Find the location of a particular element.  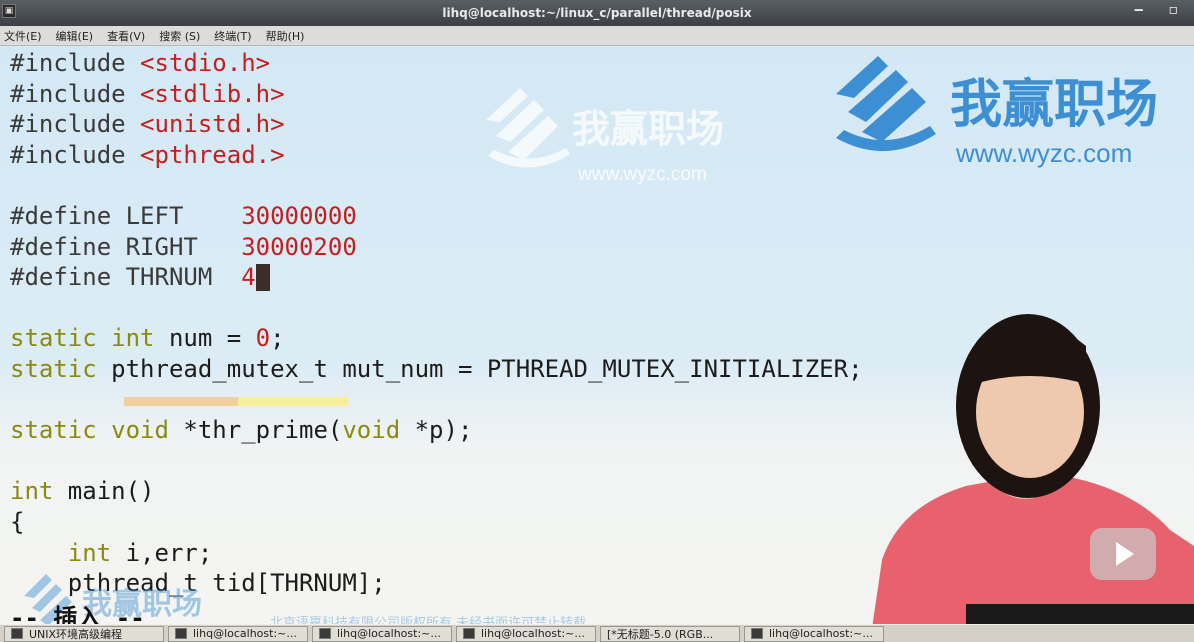

code-line: static void *thr_prime(void *p); is located at coordinates (241, 430).